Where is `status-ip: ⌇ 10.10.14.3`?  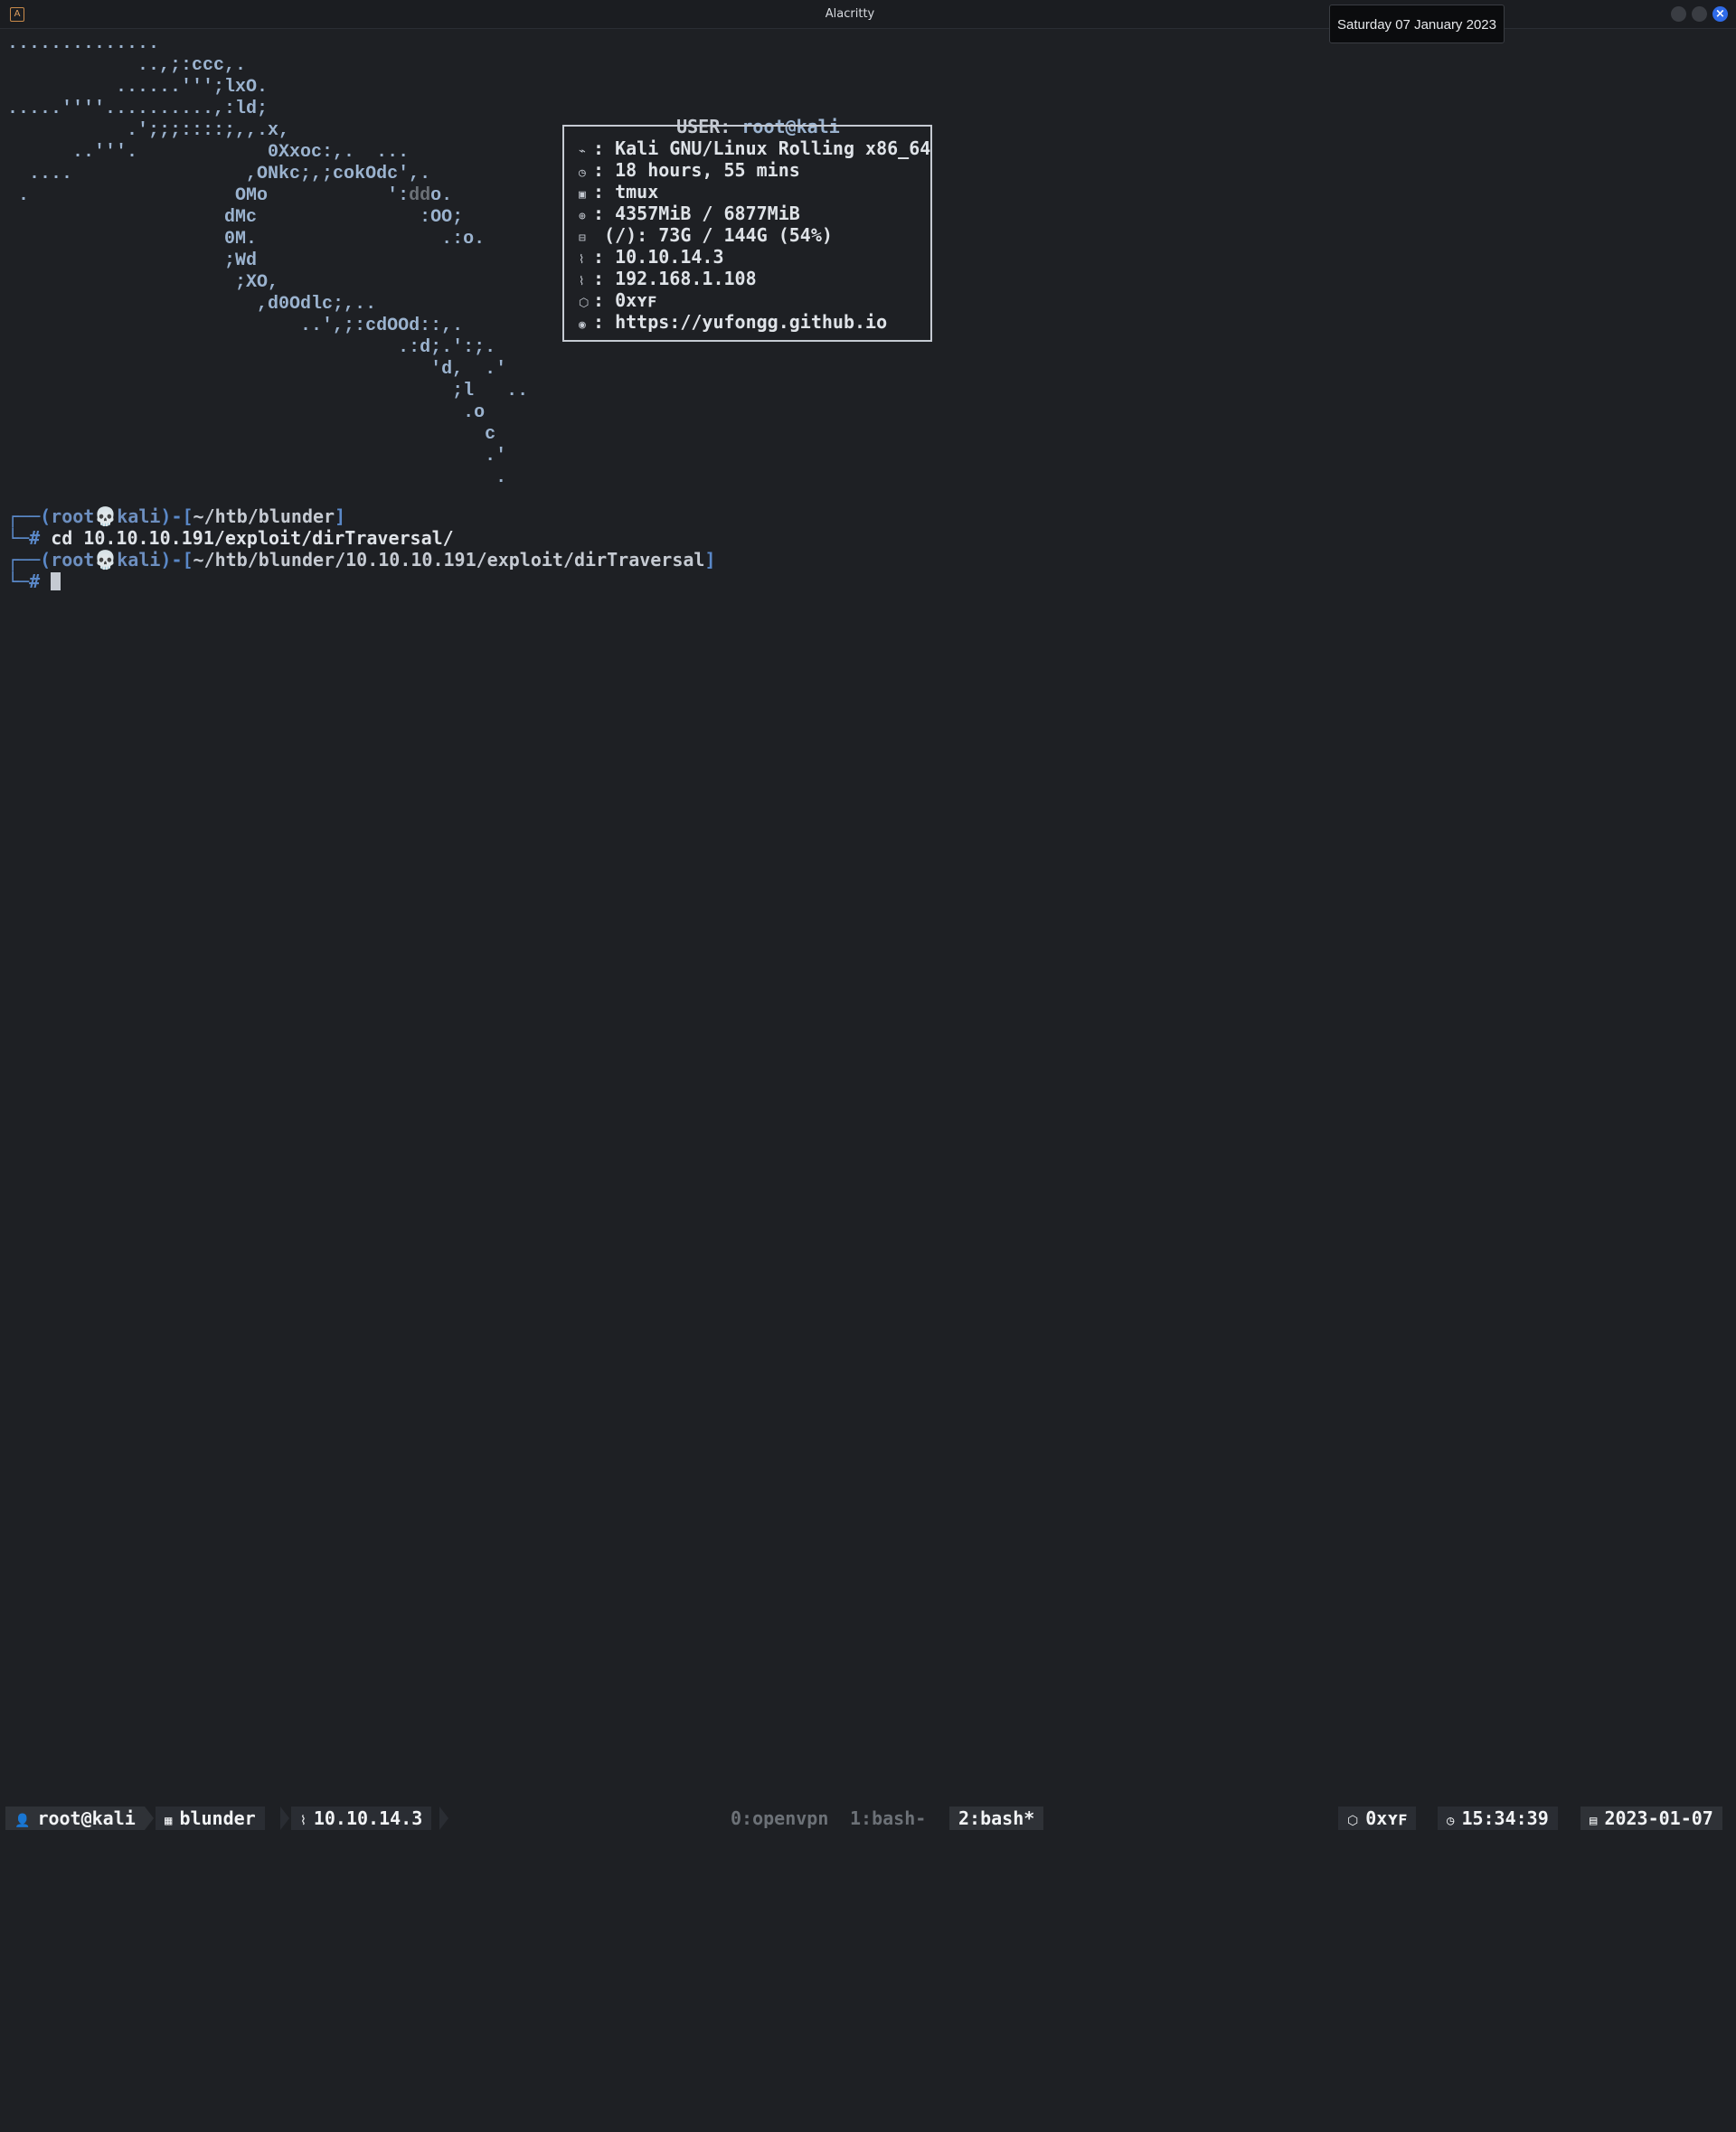
status-ip: ⌇ 10.10.14.3 is located at coordinates (362, 1818).